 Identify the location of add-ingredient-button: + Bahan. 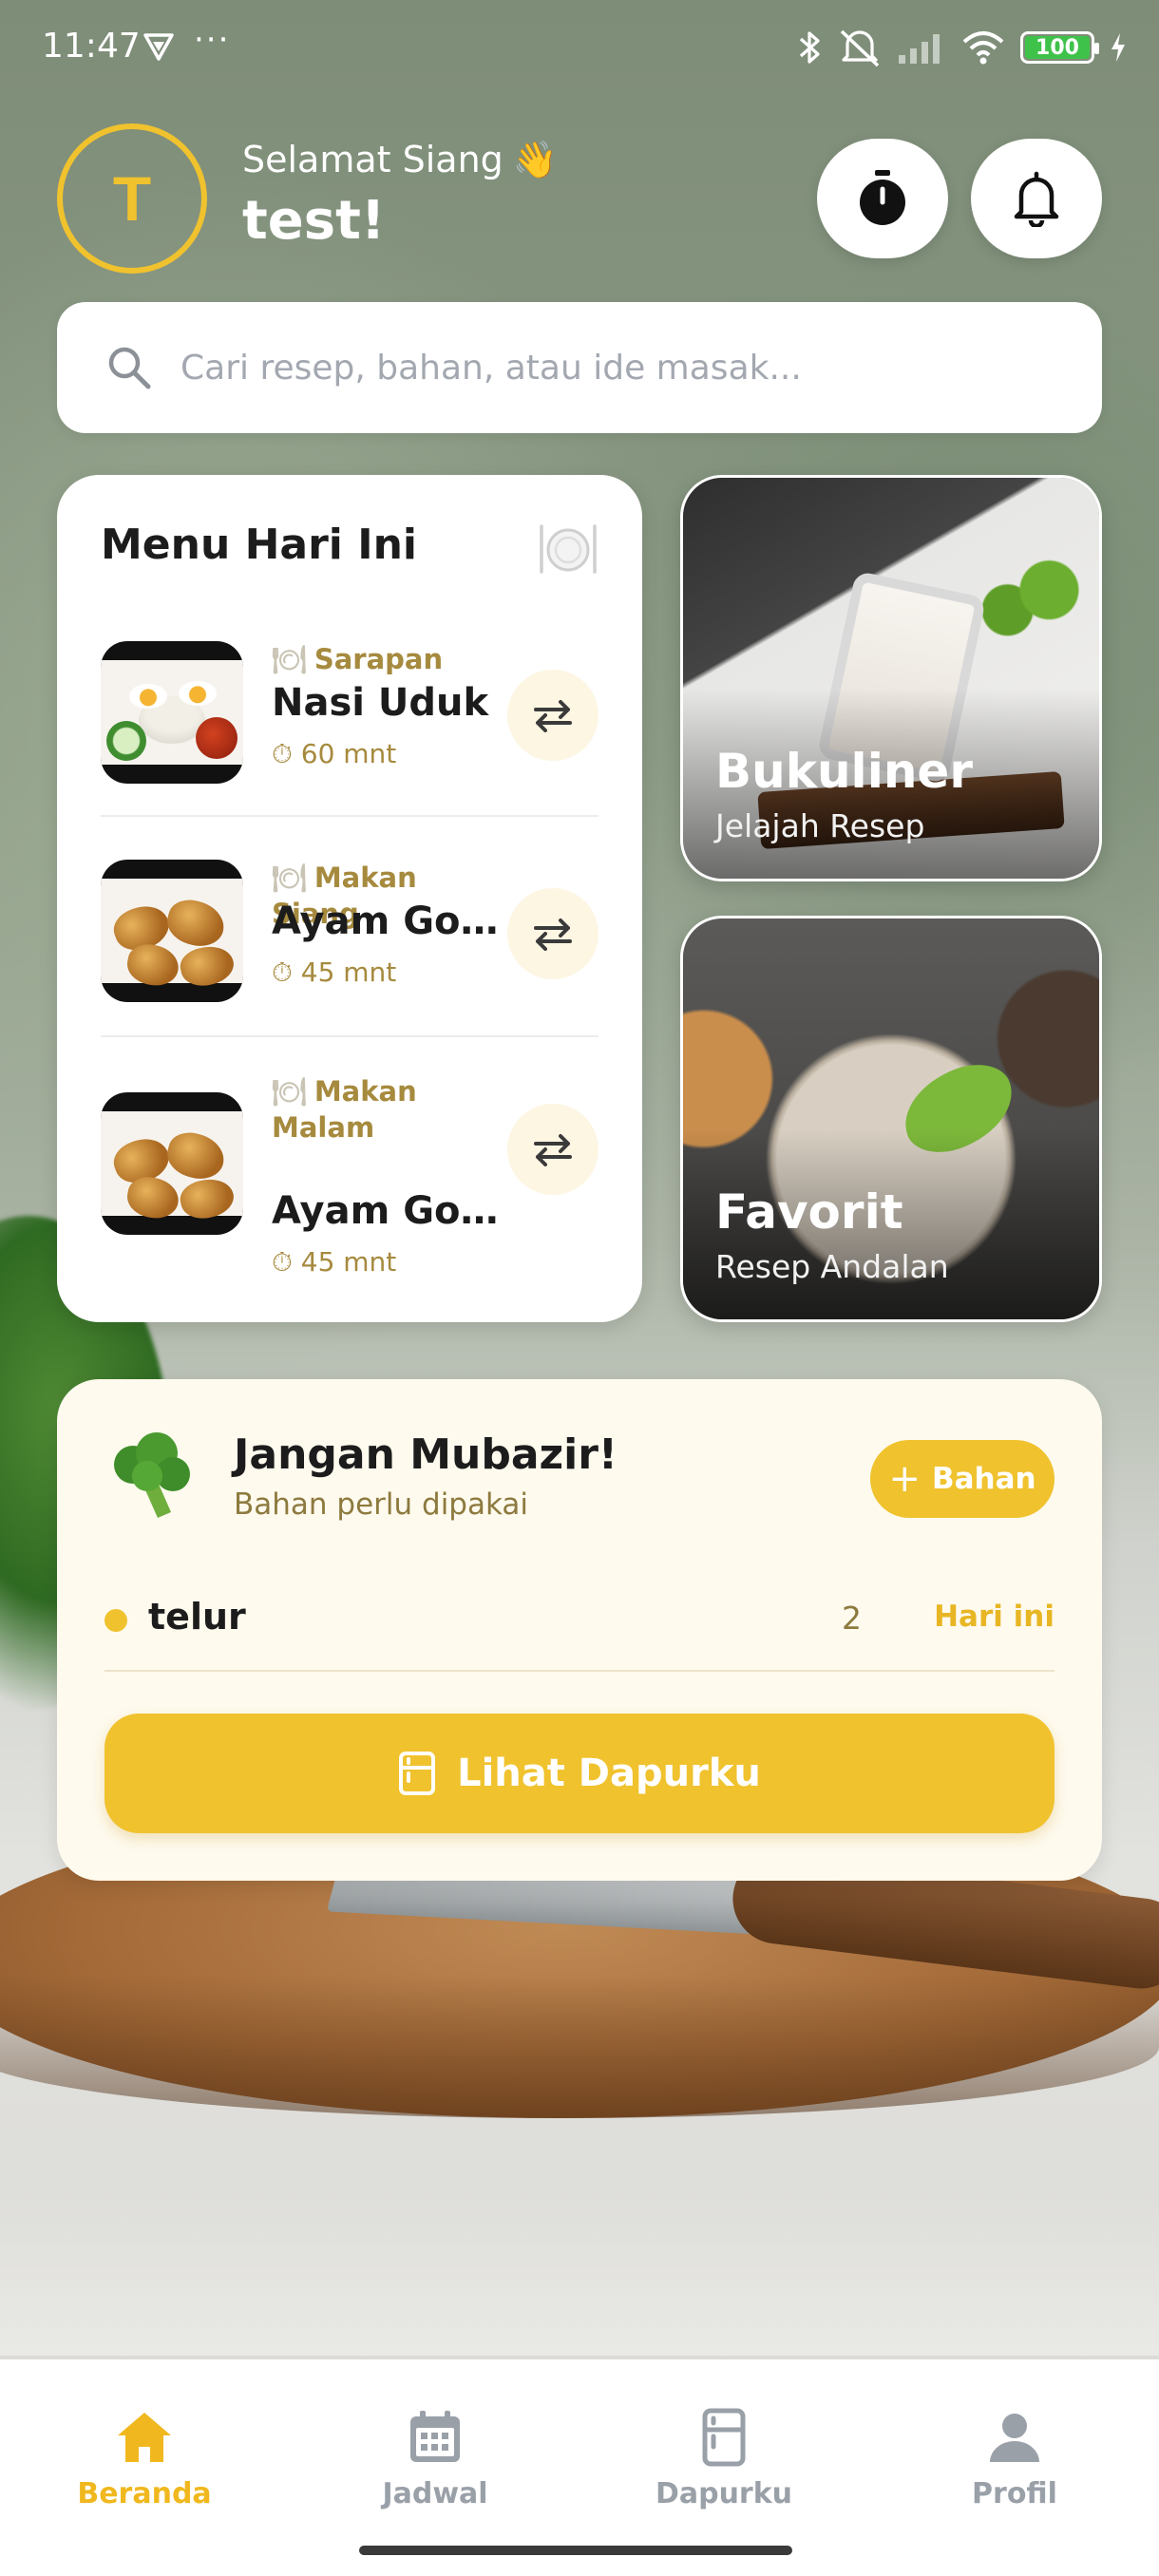
(962, 1479).